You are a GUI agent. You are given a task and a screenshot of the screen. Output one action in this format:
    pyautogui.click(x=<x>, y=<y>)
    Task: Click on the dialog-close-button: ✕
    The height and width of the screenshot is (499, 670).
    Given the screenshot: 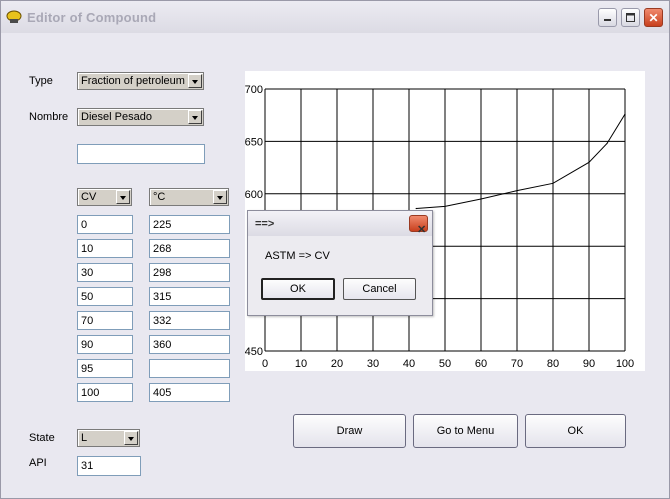 What is the action you would take?
    pyautogui.click(x=418, y=225)
    